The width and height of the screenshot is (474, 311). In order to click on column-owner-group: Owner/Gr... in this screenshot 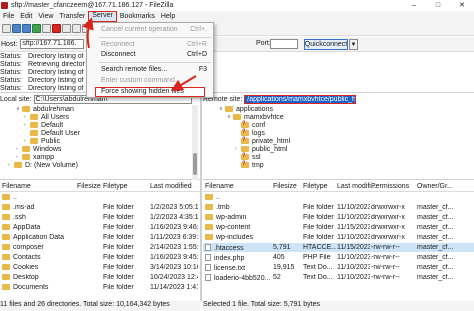, I will do `click(435, 186)`.